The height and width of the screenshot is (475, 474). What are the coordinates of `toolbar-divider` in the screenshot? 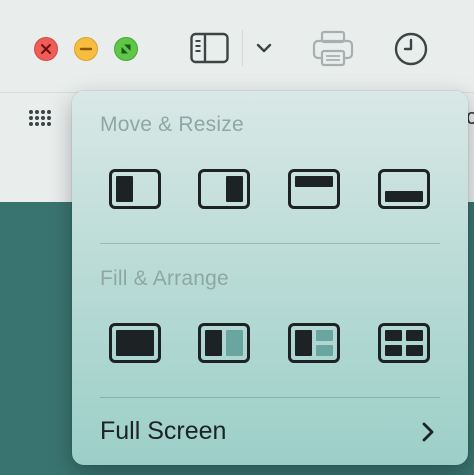 It's located at (242, 48).